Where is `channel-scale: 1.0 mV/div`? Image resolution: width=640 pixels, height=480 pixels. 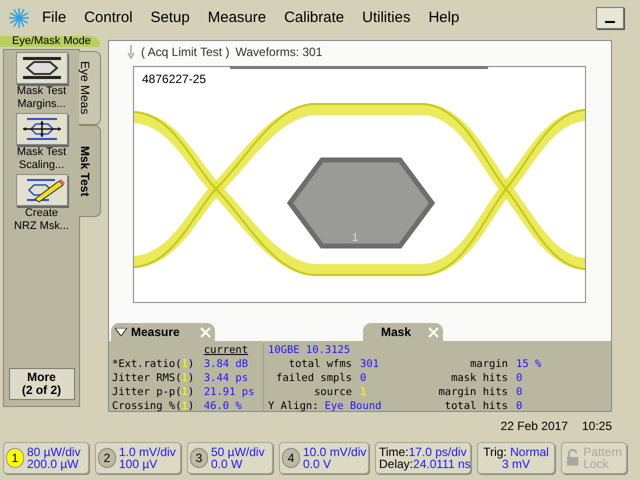
channel-scale: 1.0 mV/div is located at coordinates (147, 452).